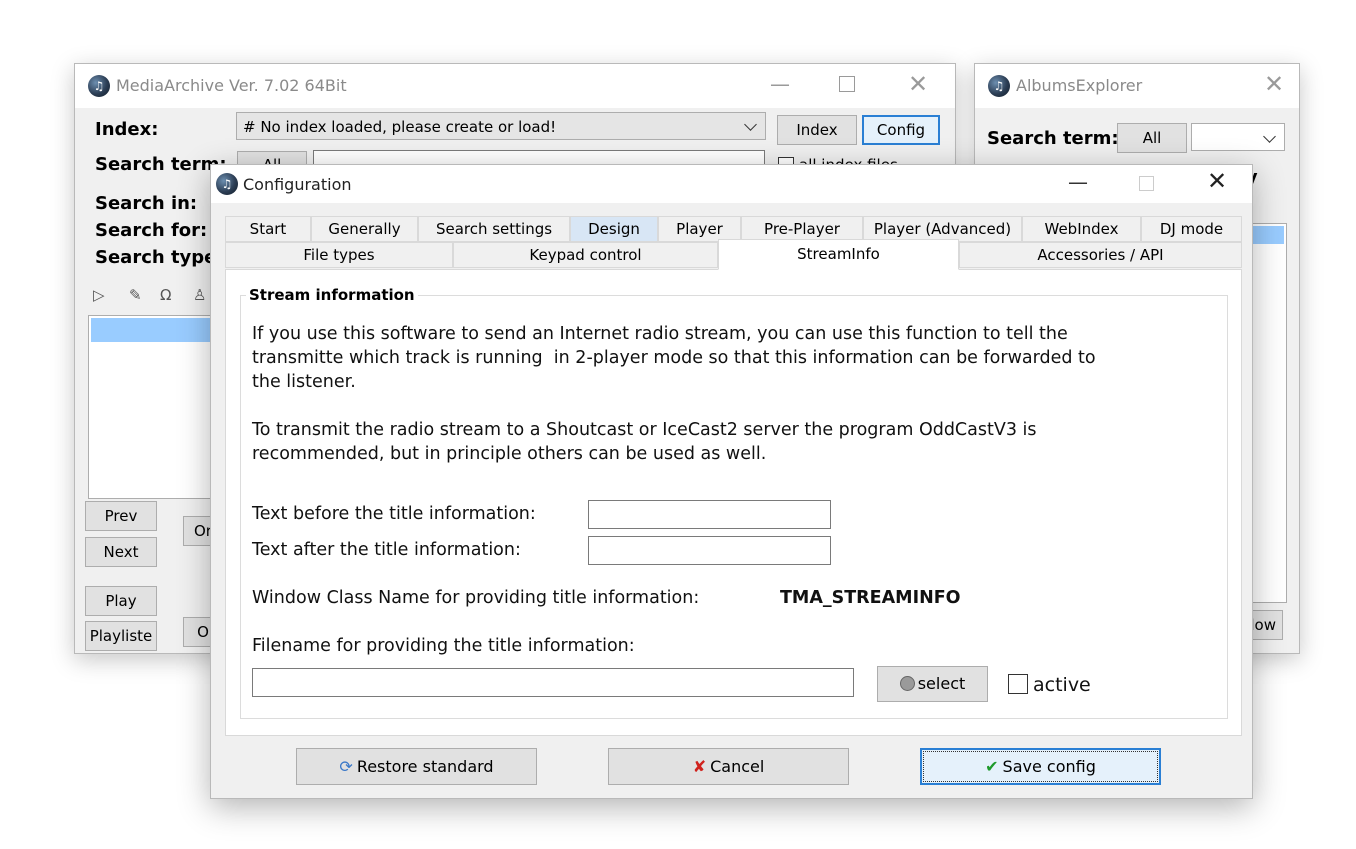  Describe the element at coordinates (364, 229) in the screenshot. I see `tab-generally: Generally` at that location.